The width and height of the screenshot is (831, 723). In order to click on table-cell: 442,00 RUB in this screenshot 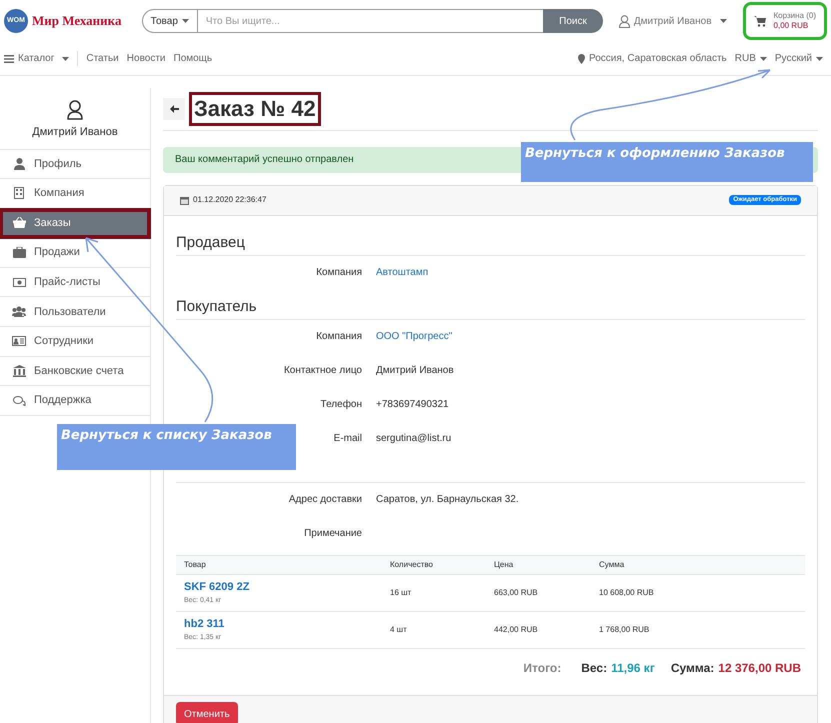, I will do `click(516, 629)`.